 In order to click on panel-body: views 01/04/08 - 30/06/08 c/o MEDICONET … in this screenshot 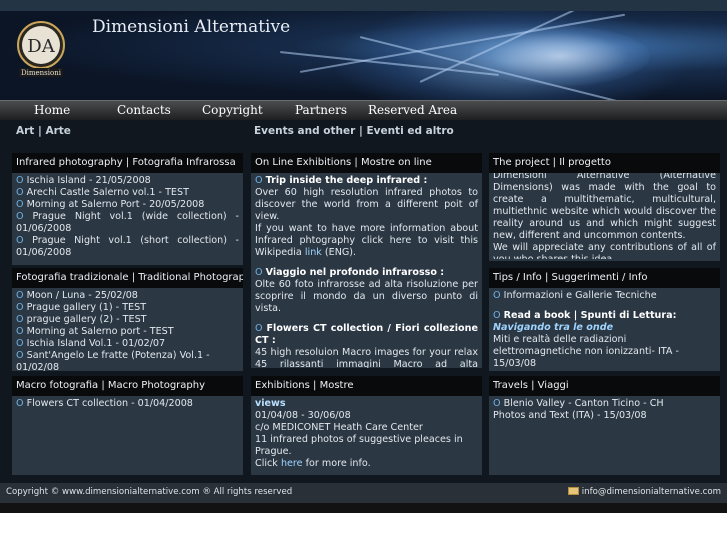, I will do `click(366, 435)`.